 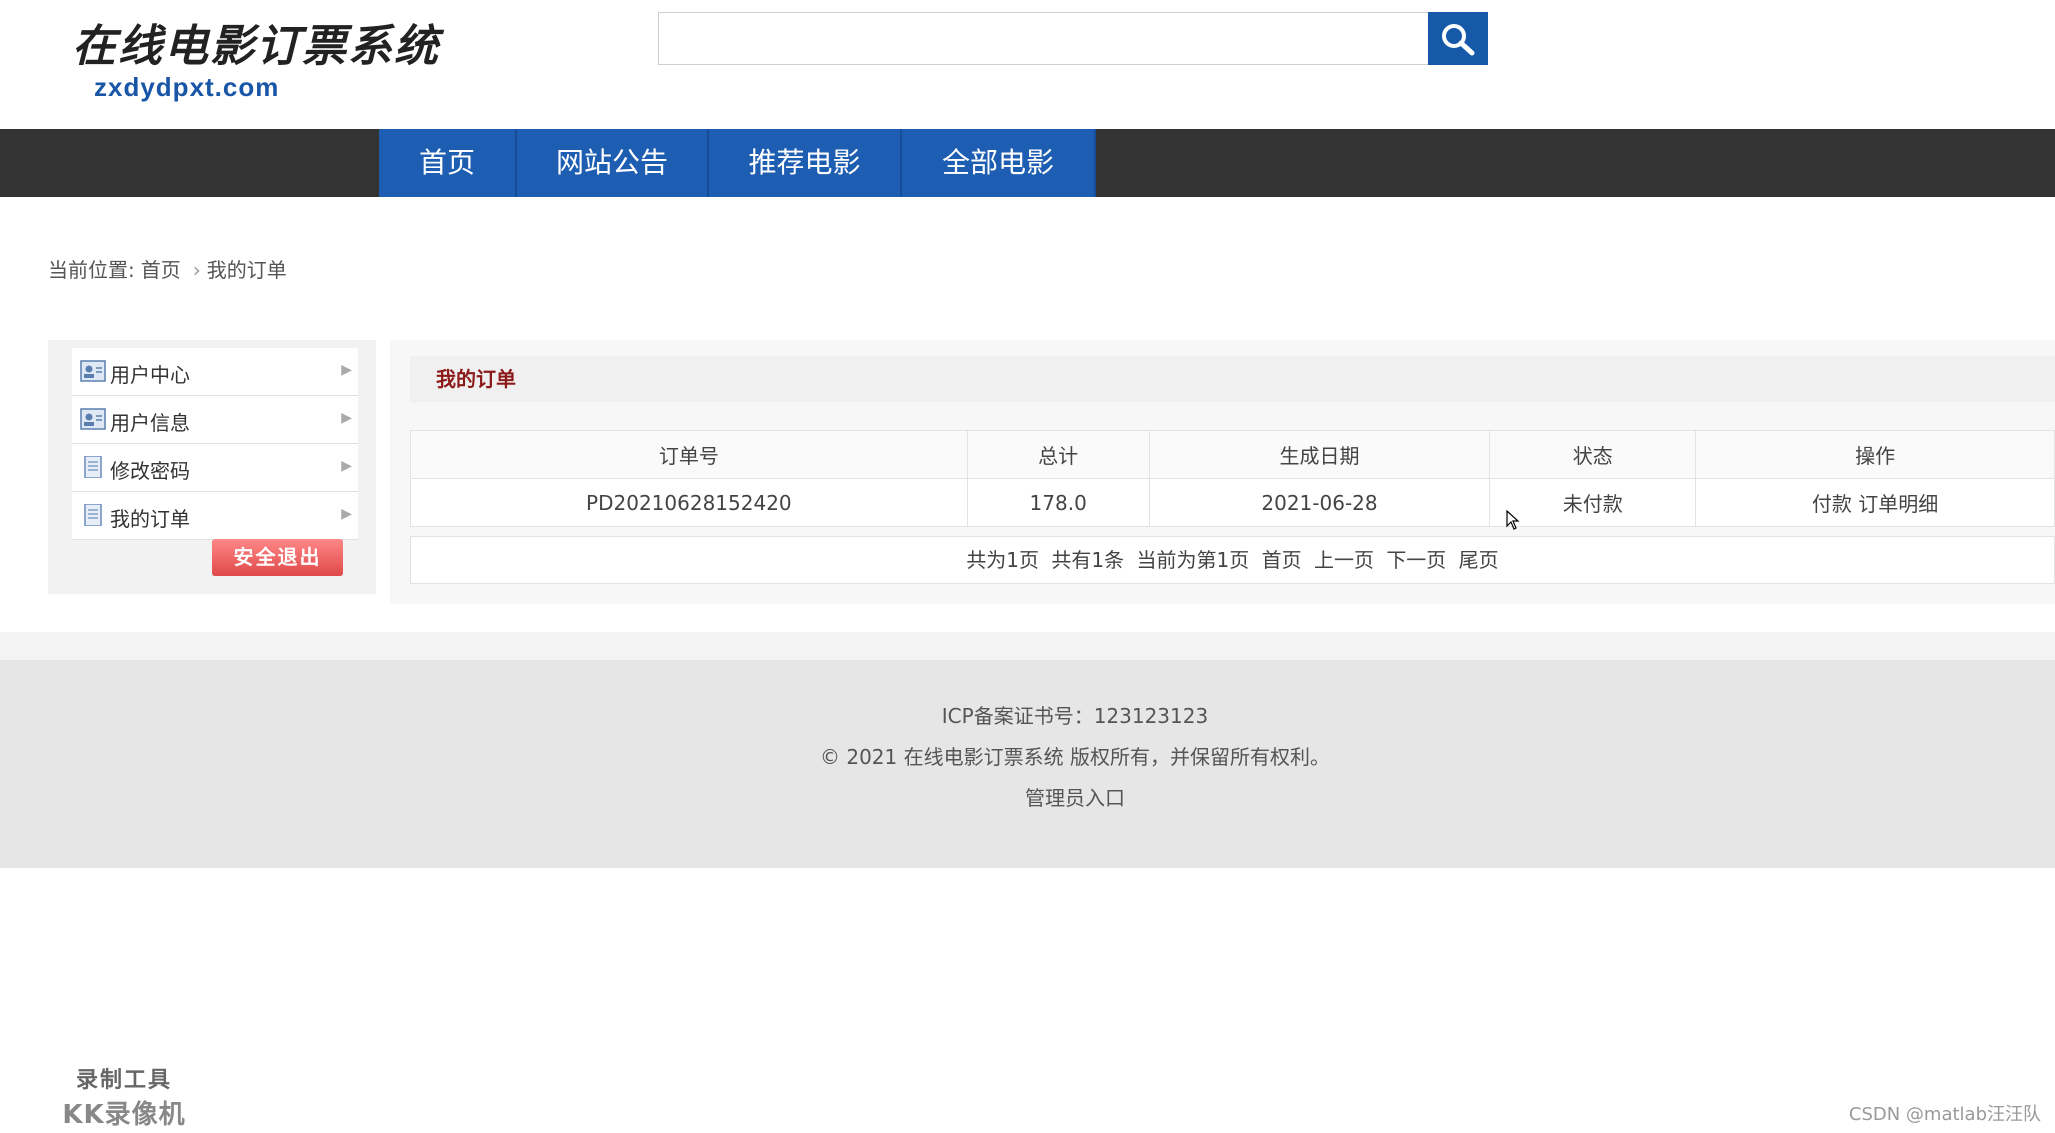 I want to click on pager-total-items: 共有1条, so click(x=1088, y=560).